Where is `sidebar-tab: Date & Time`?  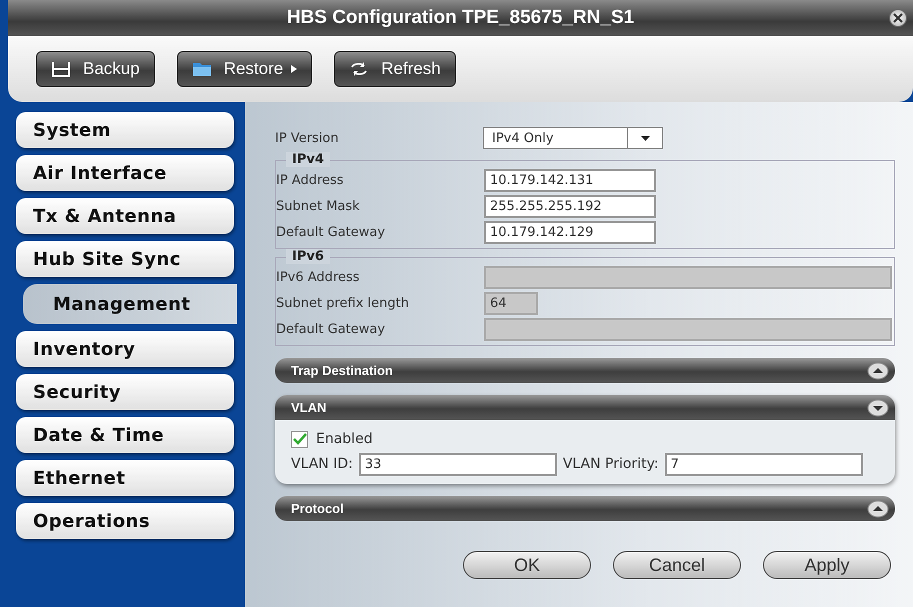
sidebar-tab: Date & Time is located at coordinates (125, 435).